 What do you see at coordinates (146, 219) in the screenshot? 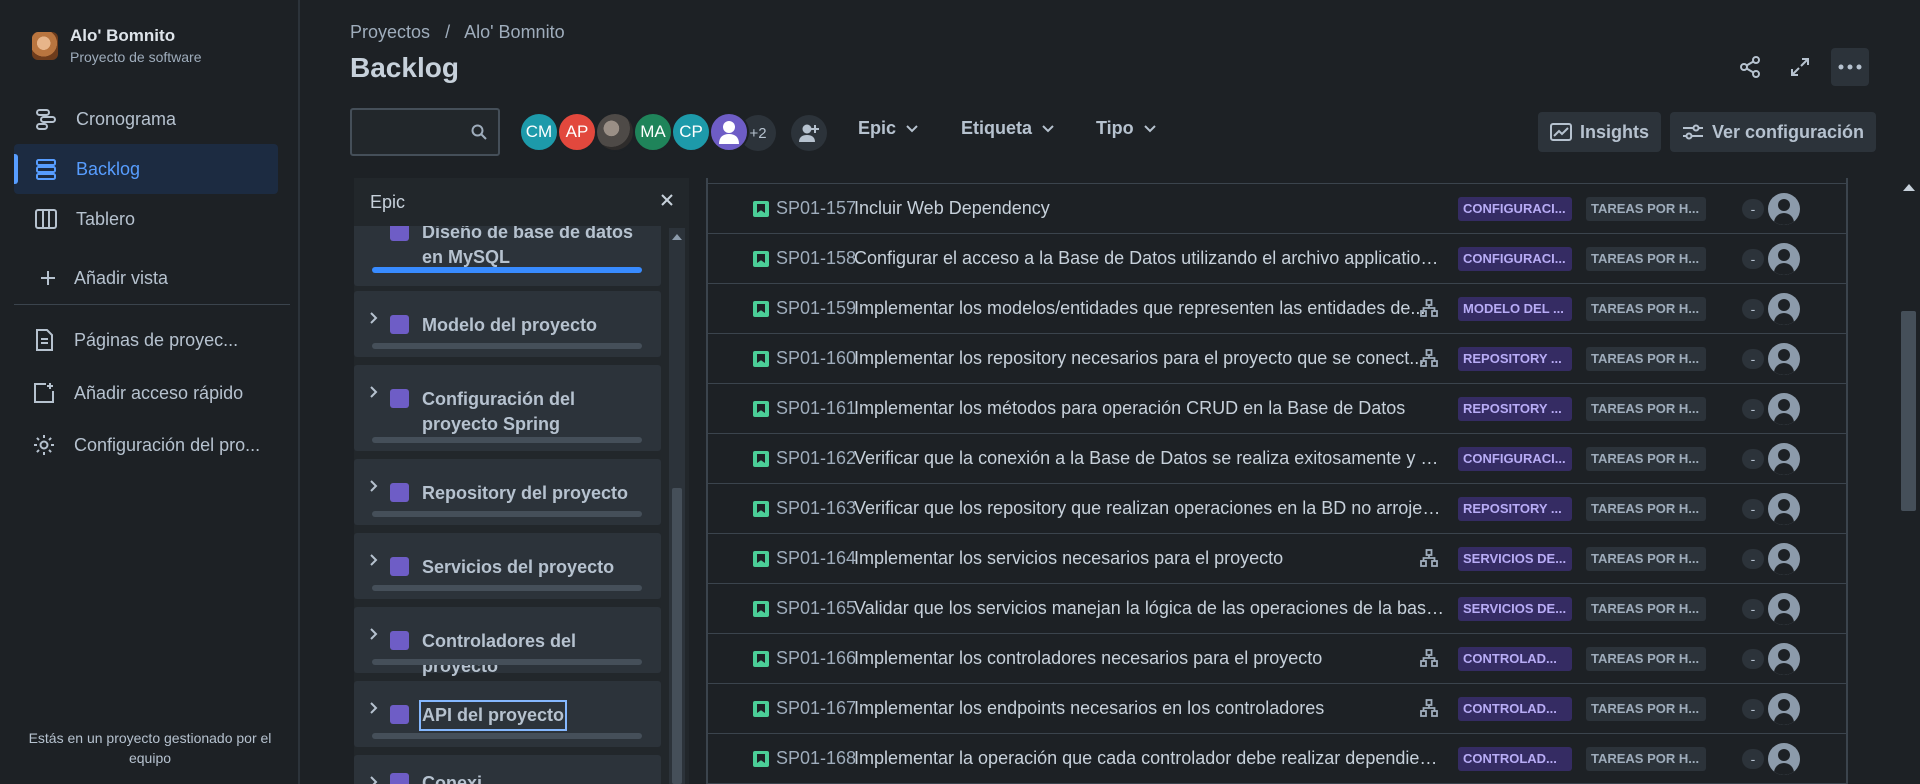
I see `sidebar-item-tablero: Tablero` at bounding box center [146, 219].